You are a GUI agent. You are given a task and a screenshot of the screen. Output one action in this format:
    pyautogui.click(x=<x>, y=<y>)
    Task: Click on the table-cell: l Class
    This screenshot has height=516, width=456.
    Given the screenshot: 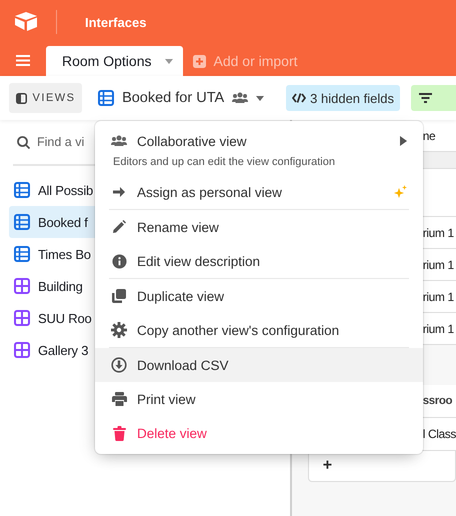 What is the action you would take?
    pyautogui.click(x=439, y=434)
    